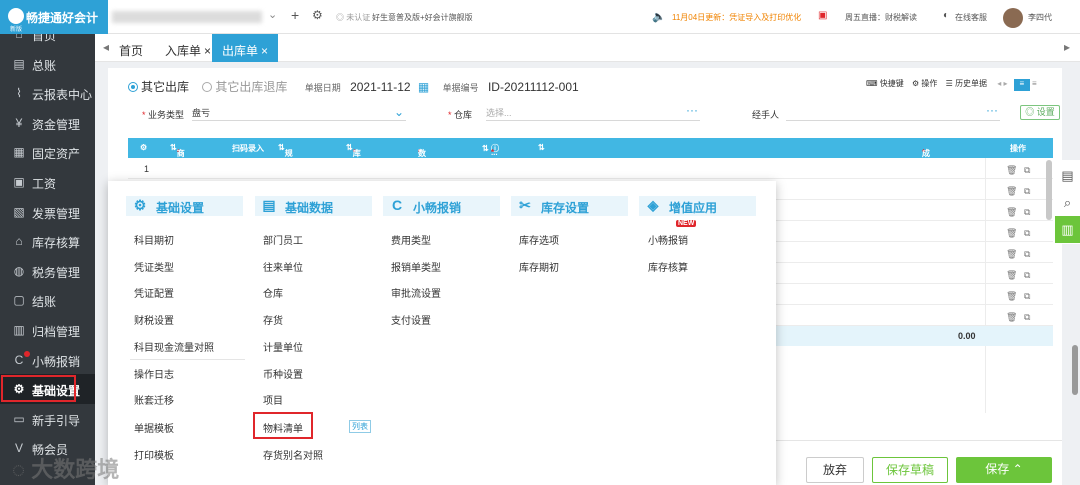 This screenshot has height=485, width=1080. Describe the element at coordinates (47, 419) in the screenshot. I see `sidebar-item-guide: ▭ 新手引导` at that location.